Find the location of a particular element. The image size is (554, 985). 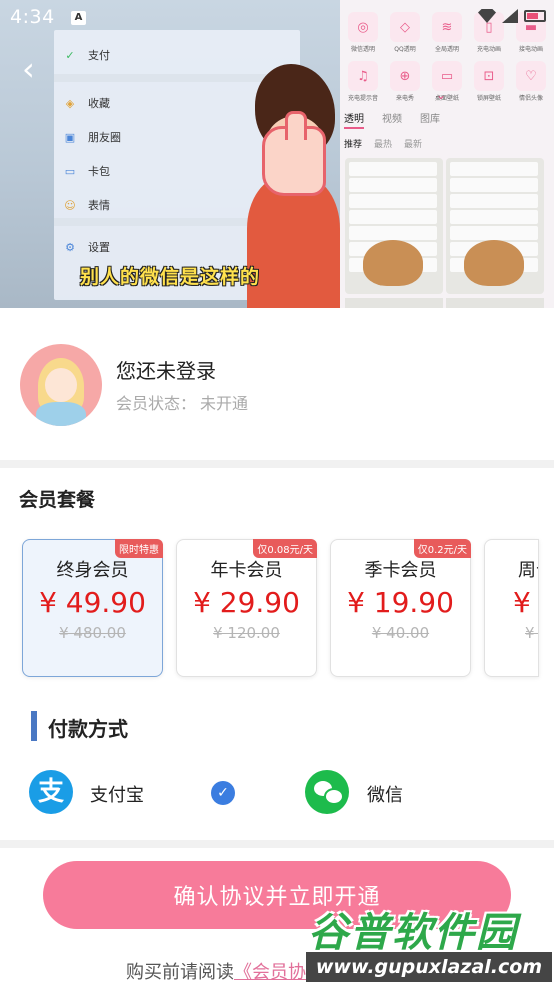

back-button: ‹ is located at coordinates (36, 69).